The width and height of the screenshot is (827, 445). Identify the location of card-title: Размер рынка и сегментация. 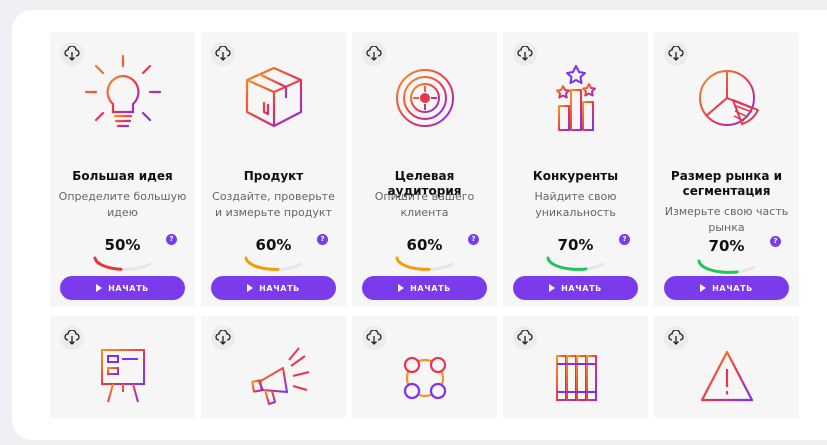
(726, 183).